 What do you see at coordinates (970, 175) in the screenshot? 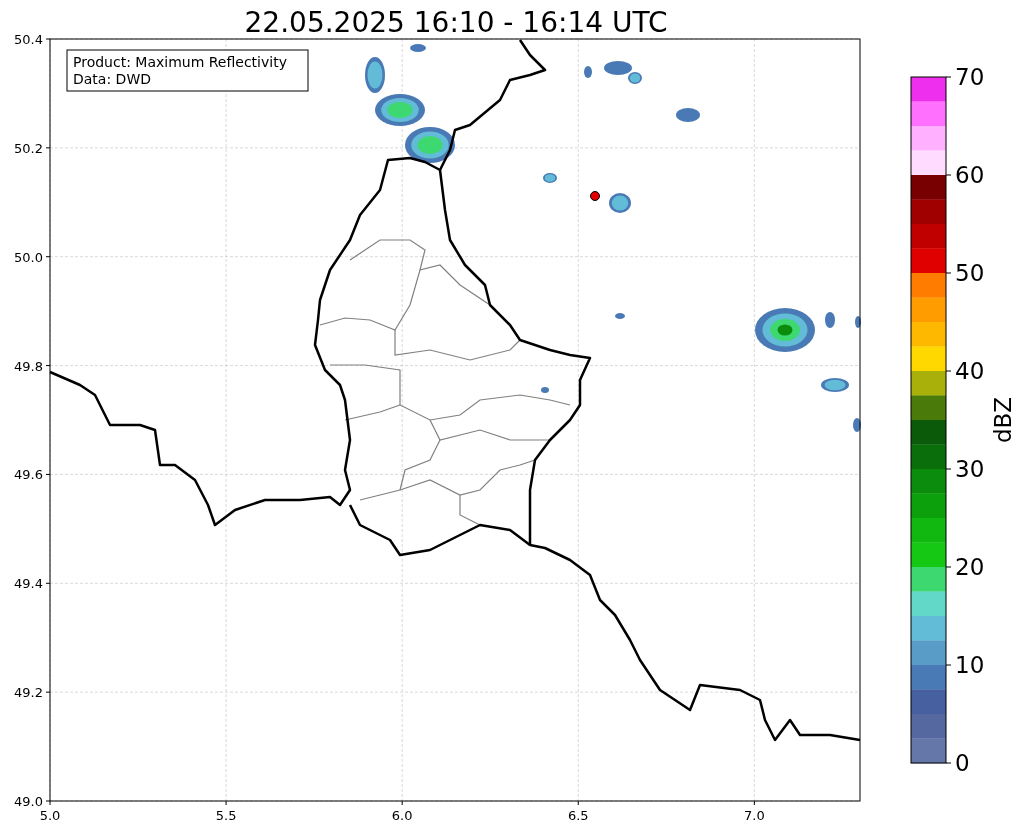
I see `colorbar-tick-label: 60` at bounding box center [970, 175].